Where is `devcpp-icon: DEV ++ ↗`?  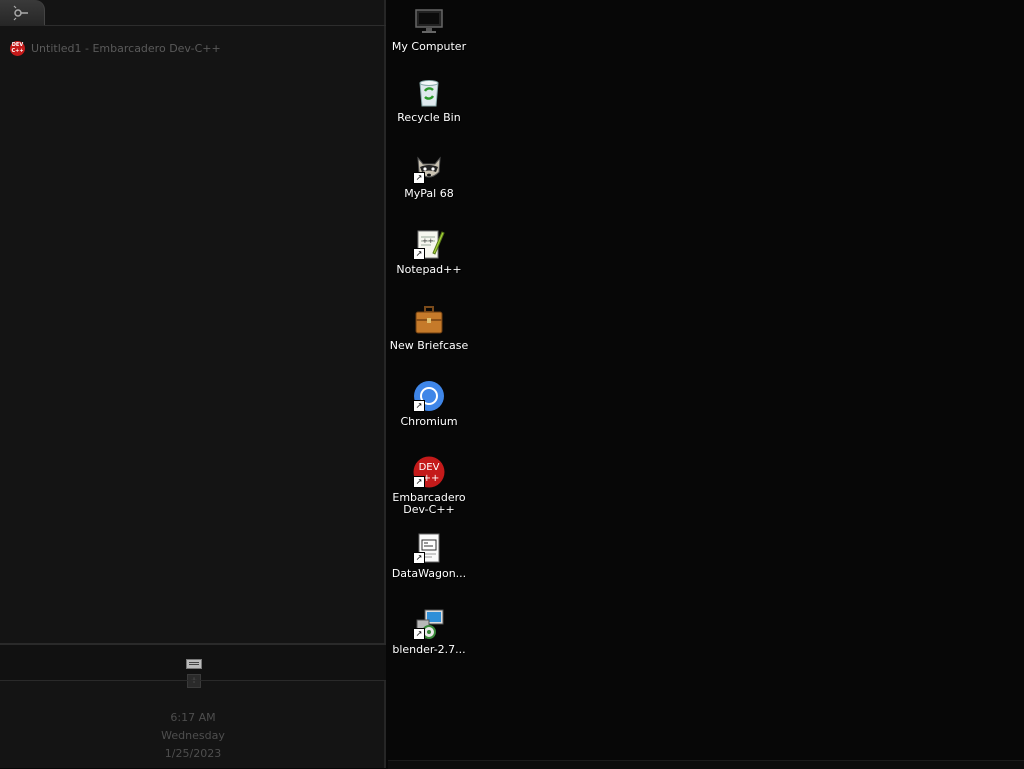
devcpp-icon: DEV ++ ↗ is located at coordinates (429, 472).